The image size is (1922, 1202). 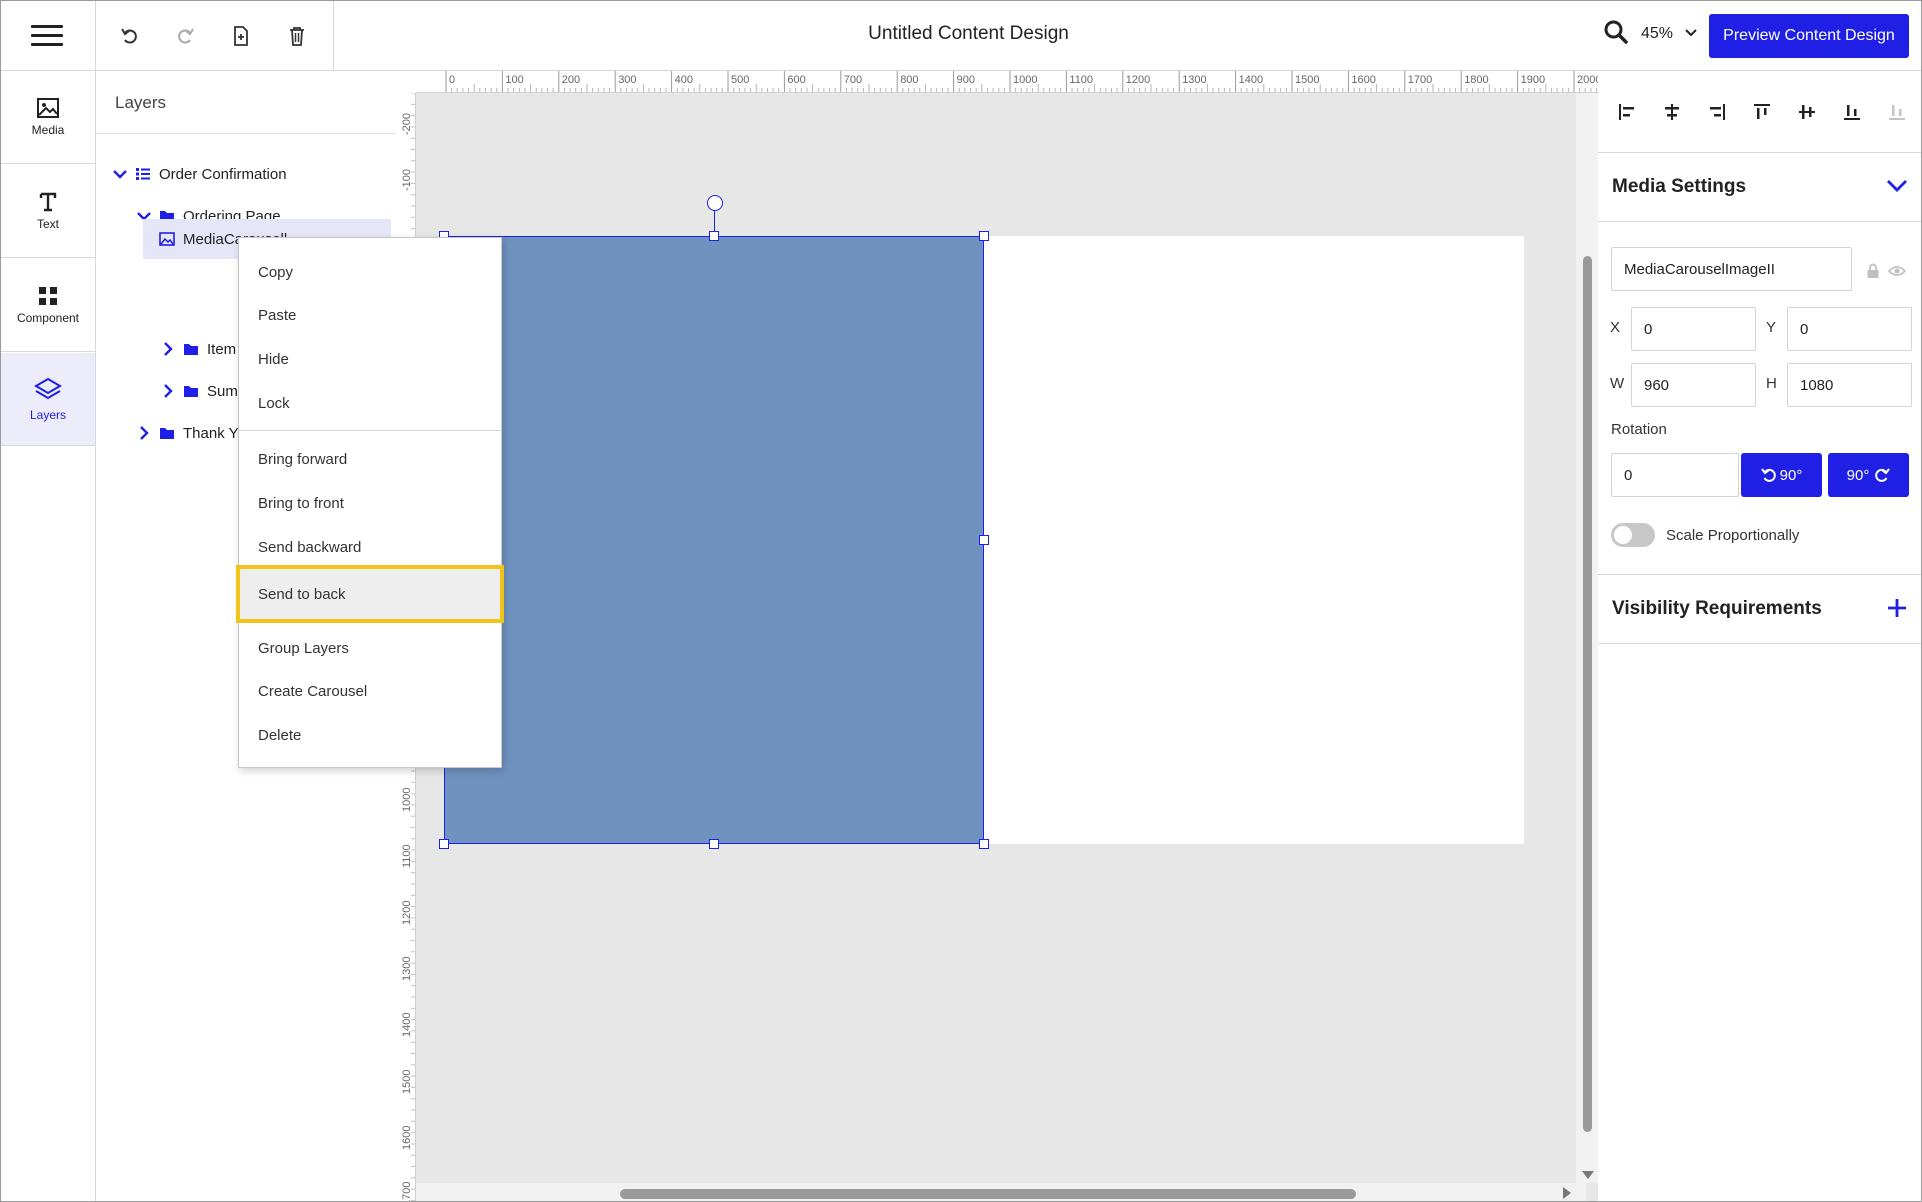 What do you see at coordinates (370, 315) in the screenshot?
I see `menu-item-paste: Paste` at bounding box center [370, 315].